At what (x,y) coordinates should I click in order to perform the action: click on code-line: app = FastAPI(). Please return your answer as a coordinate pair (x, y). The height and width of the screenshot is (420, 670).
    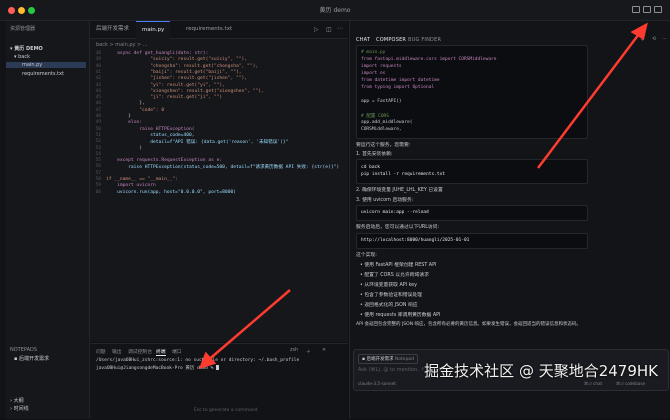
    Looking at the image, I should click on (381, 101).